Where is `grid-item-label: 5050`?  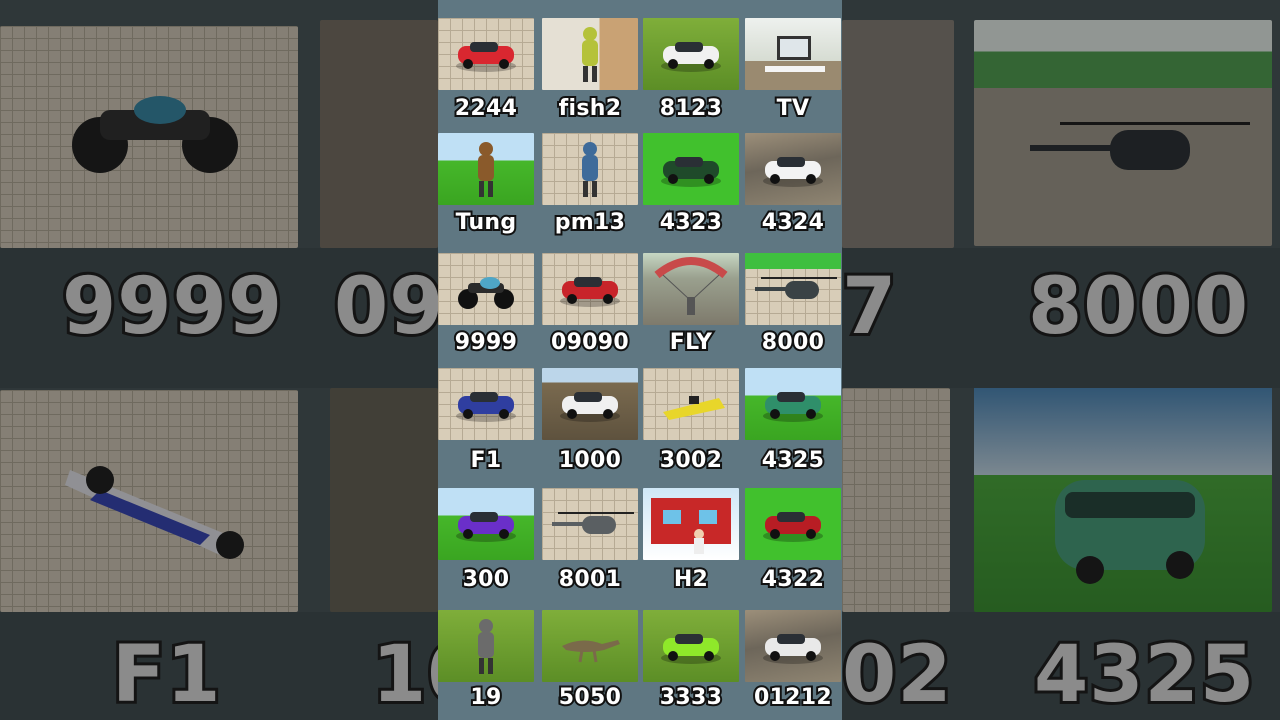
grid-item-label: 5050 is located at coordinates (590, 697).